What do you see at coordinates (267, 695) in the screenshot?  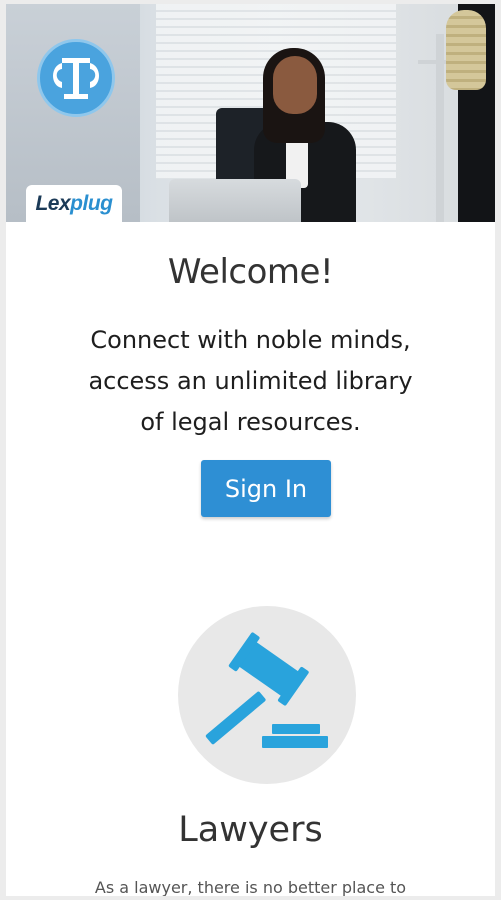 I see `gavel-icon` at bounding box center [267, 695].